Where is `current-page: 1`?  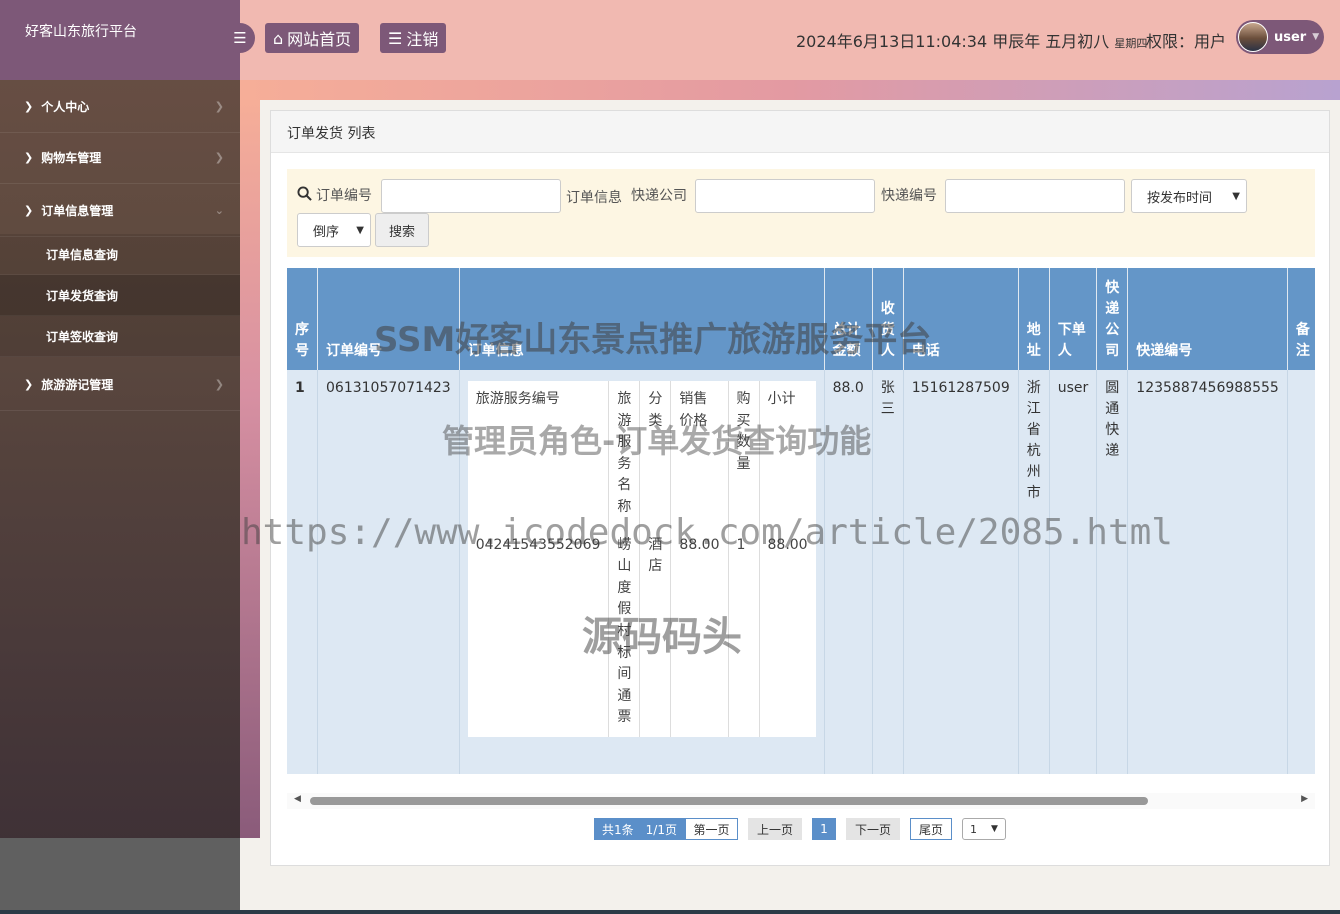 current-page: 1 is located at coordinates (824, 829).